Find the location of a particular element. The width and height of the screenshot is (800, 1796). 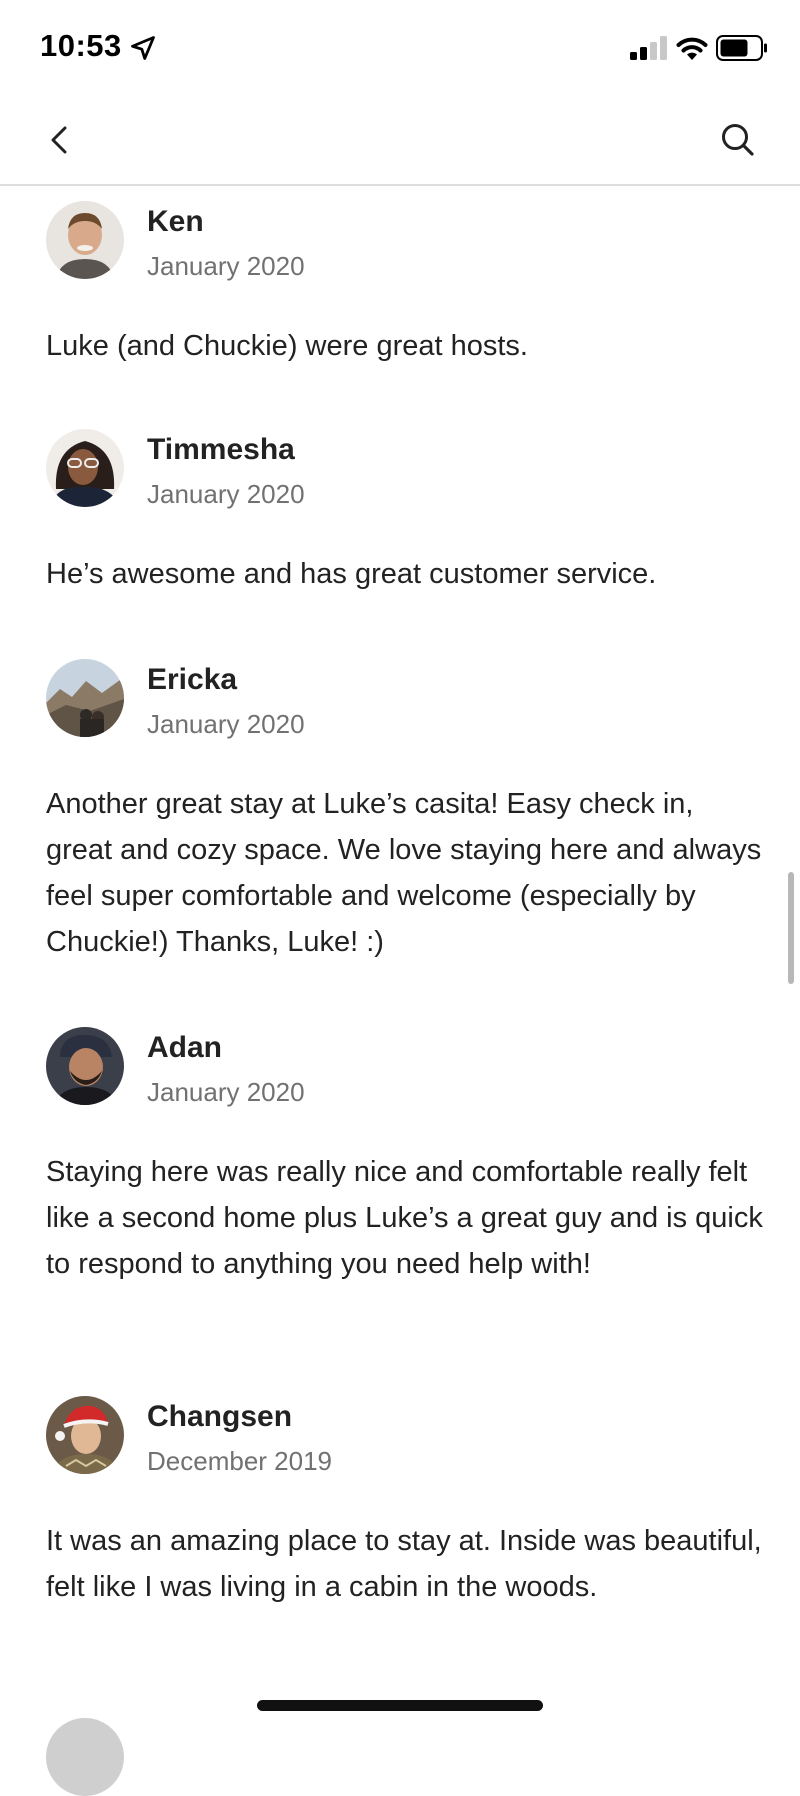

status-bar: 10:53 is located at coordinates (400, 48).